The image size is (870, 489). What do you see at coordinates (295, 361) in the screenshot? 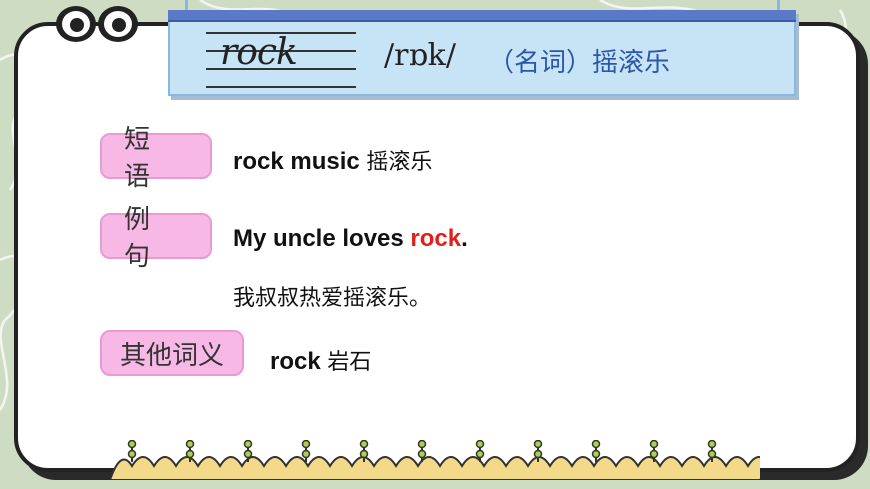
I see `other-meaning-english: rock` at bounding box center [295, 361].